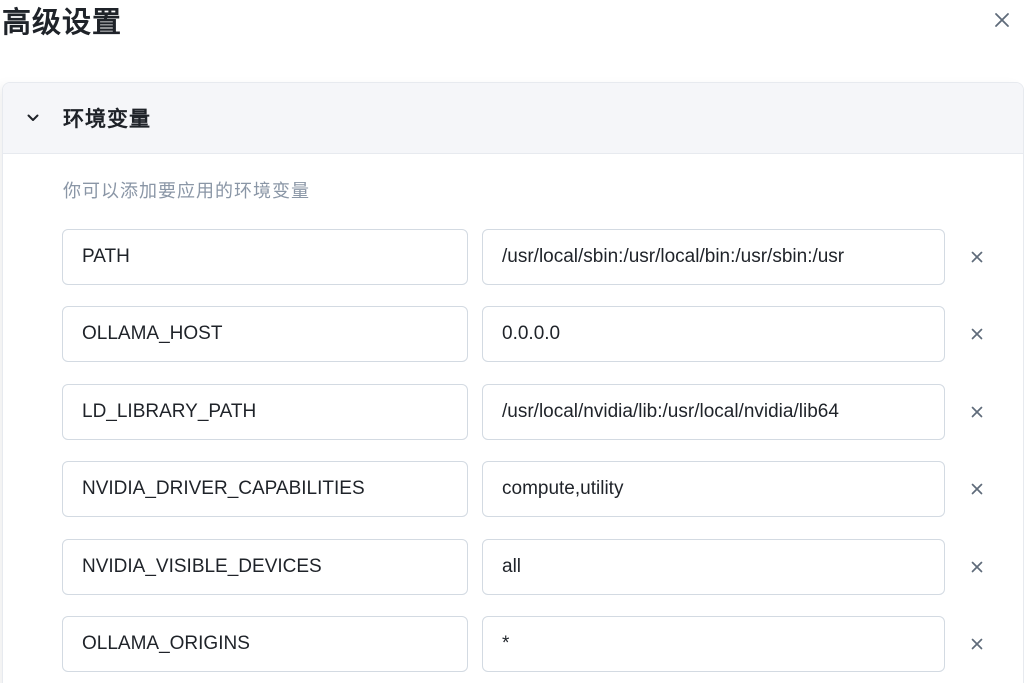 Image resolution: width=1024 pixels, height=683 pixels. I want to click on env-var-row: OLLAMA_ORIGINS *, so click(513, 644).